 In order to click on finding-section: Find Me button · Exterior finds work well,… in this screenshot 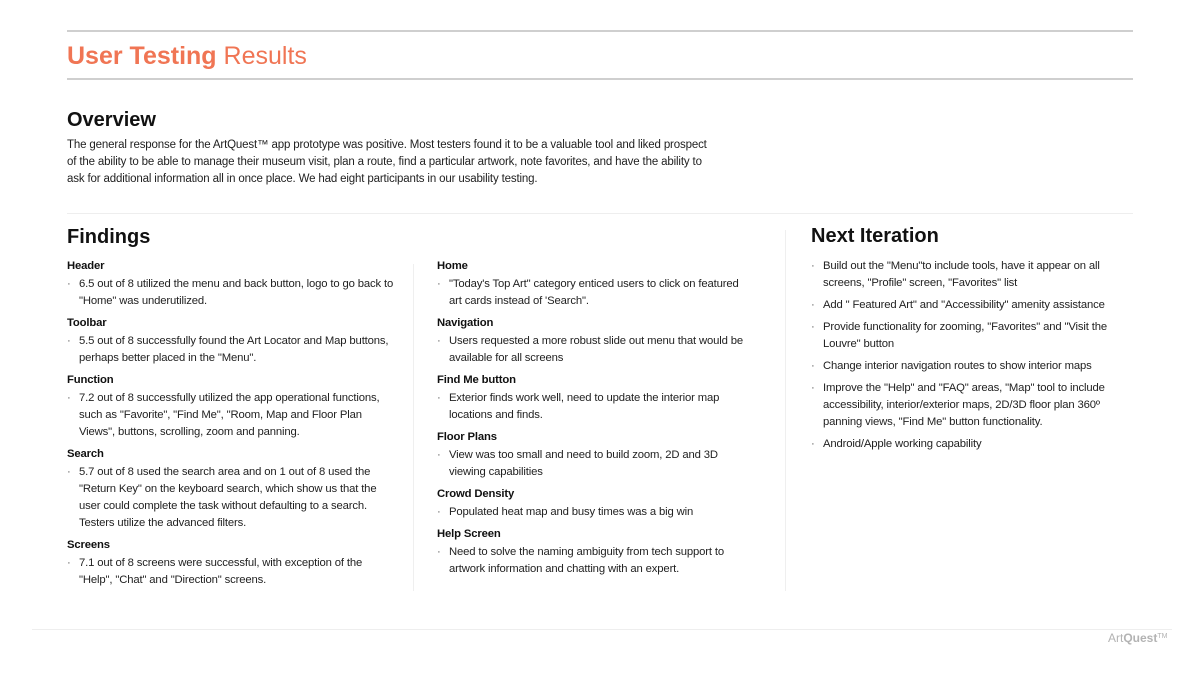, I will do `click(592, 398)`.